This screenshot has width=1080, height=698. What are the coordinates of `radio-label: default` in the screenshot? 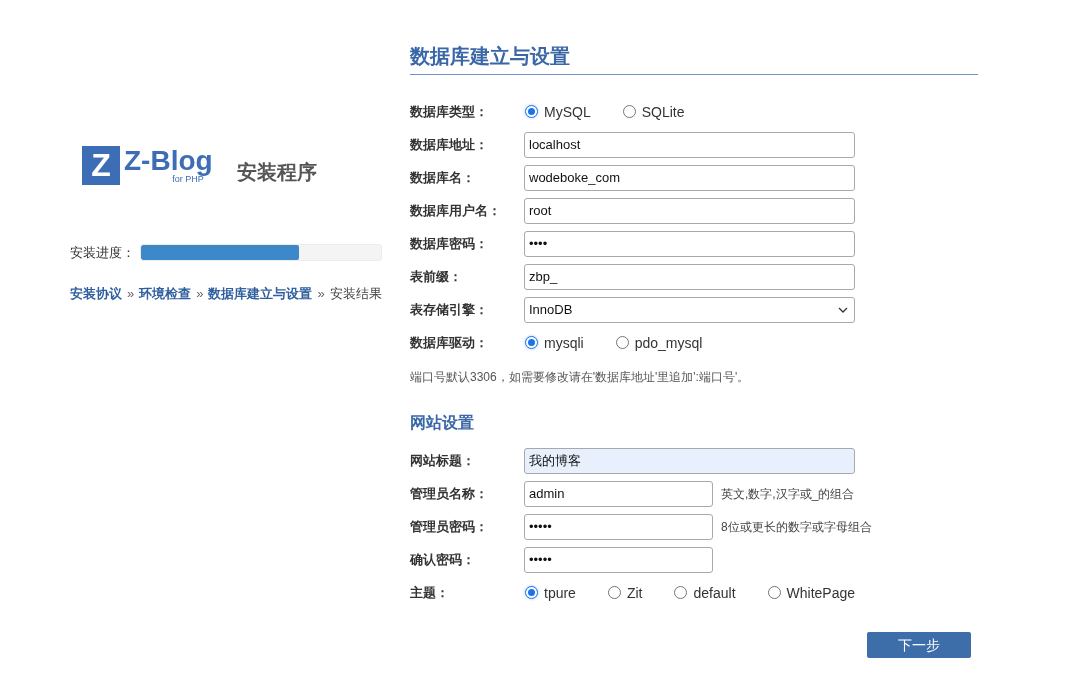 It's located at (714, 592).